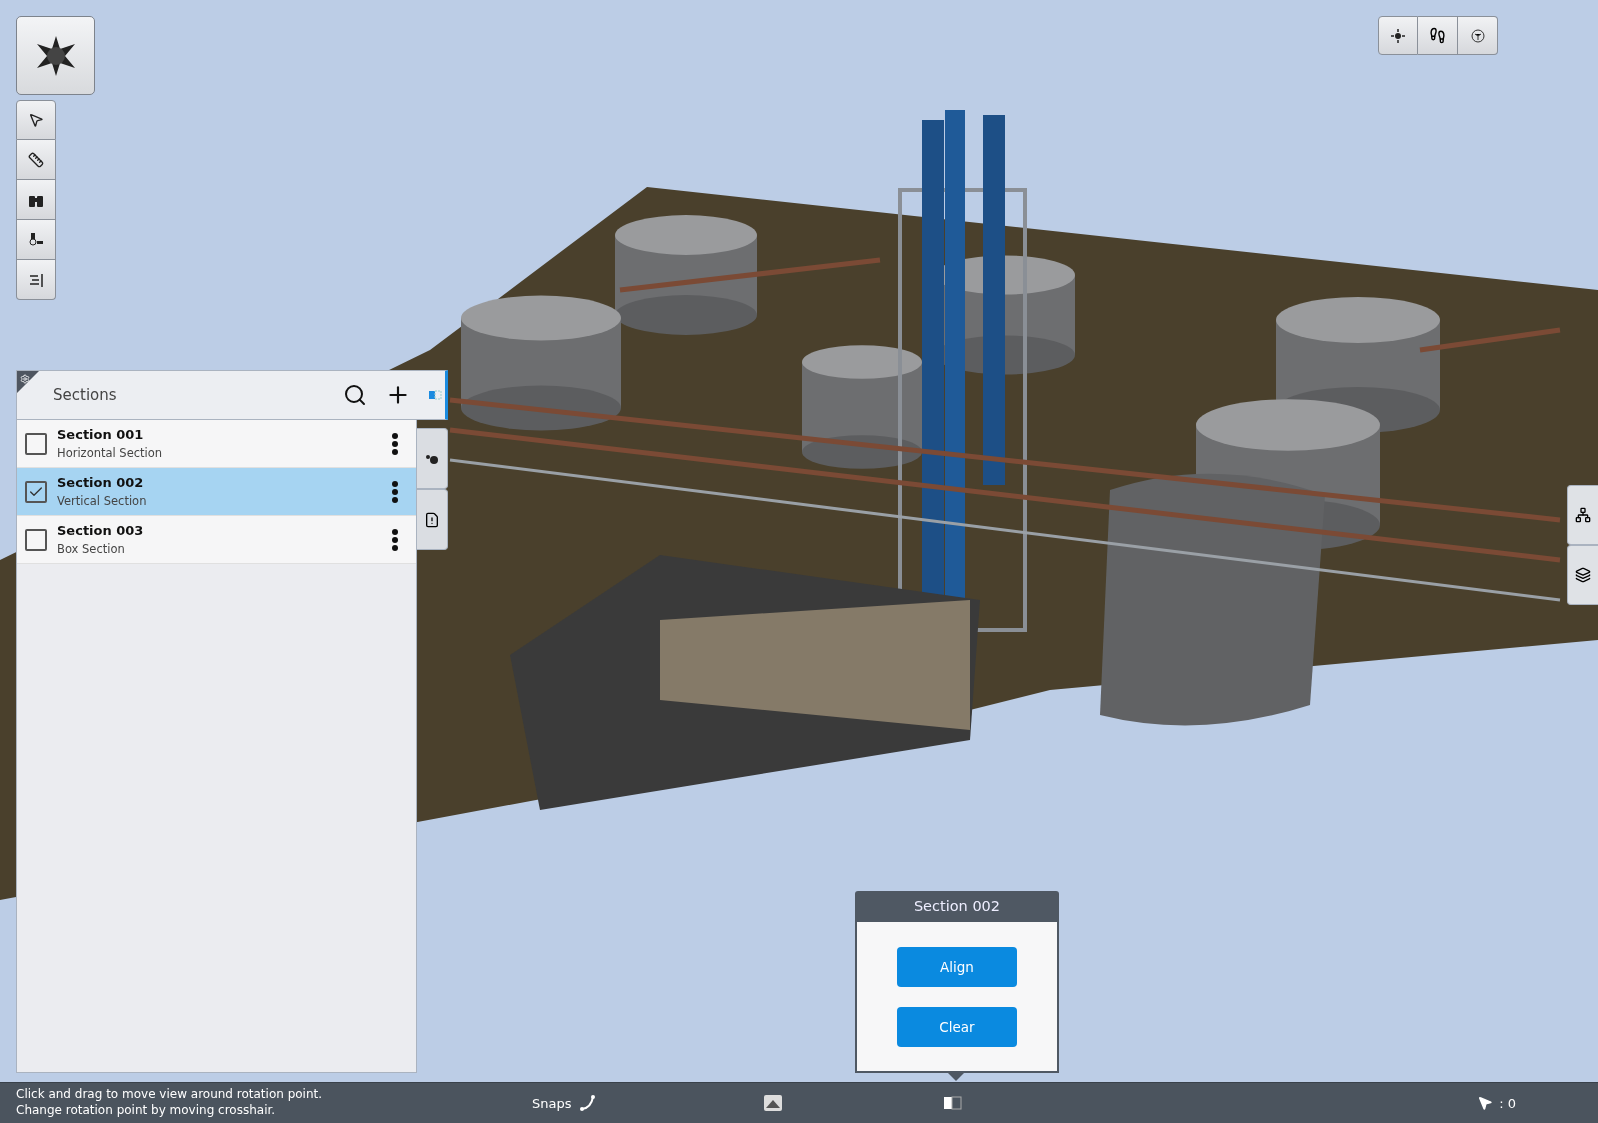 The width and height of the screenshot is (1598, 1123). I want to click on walk-button, so click(1438, 35).